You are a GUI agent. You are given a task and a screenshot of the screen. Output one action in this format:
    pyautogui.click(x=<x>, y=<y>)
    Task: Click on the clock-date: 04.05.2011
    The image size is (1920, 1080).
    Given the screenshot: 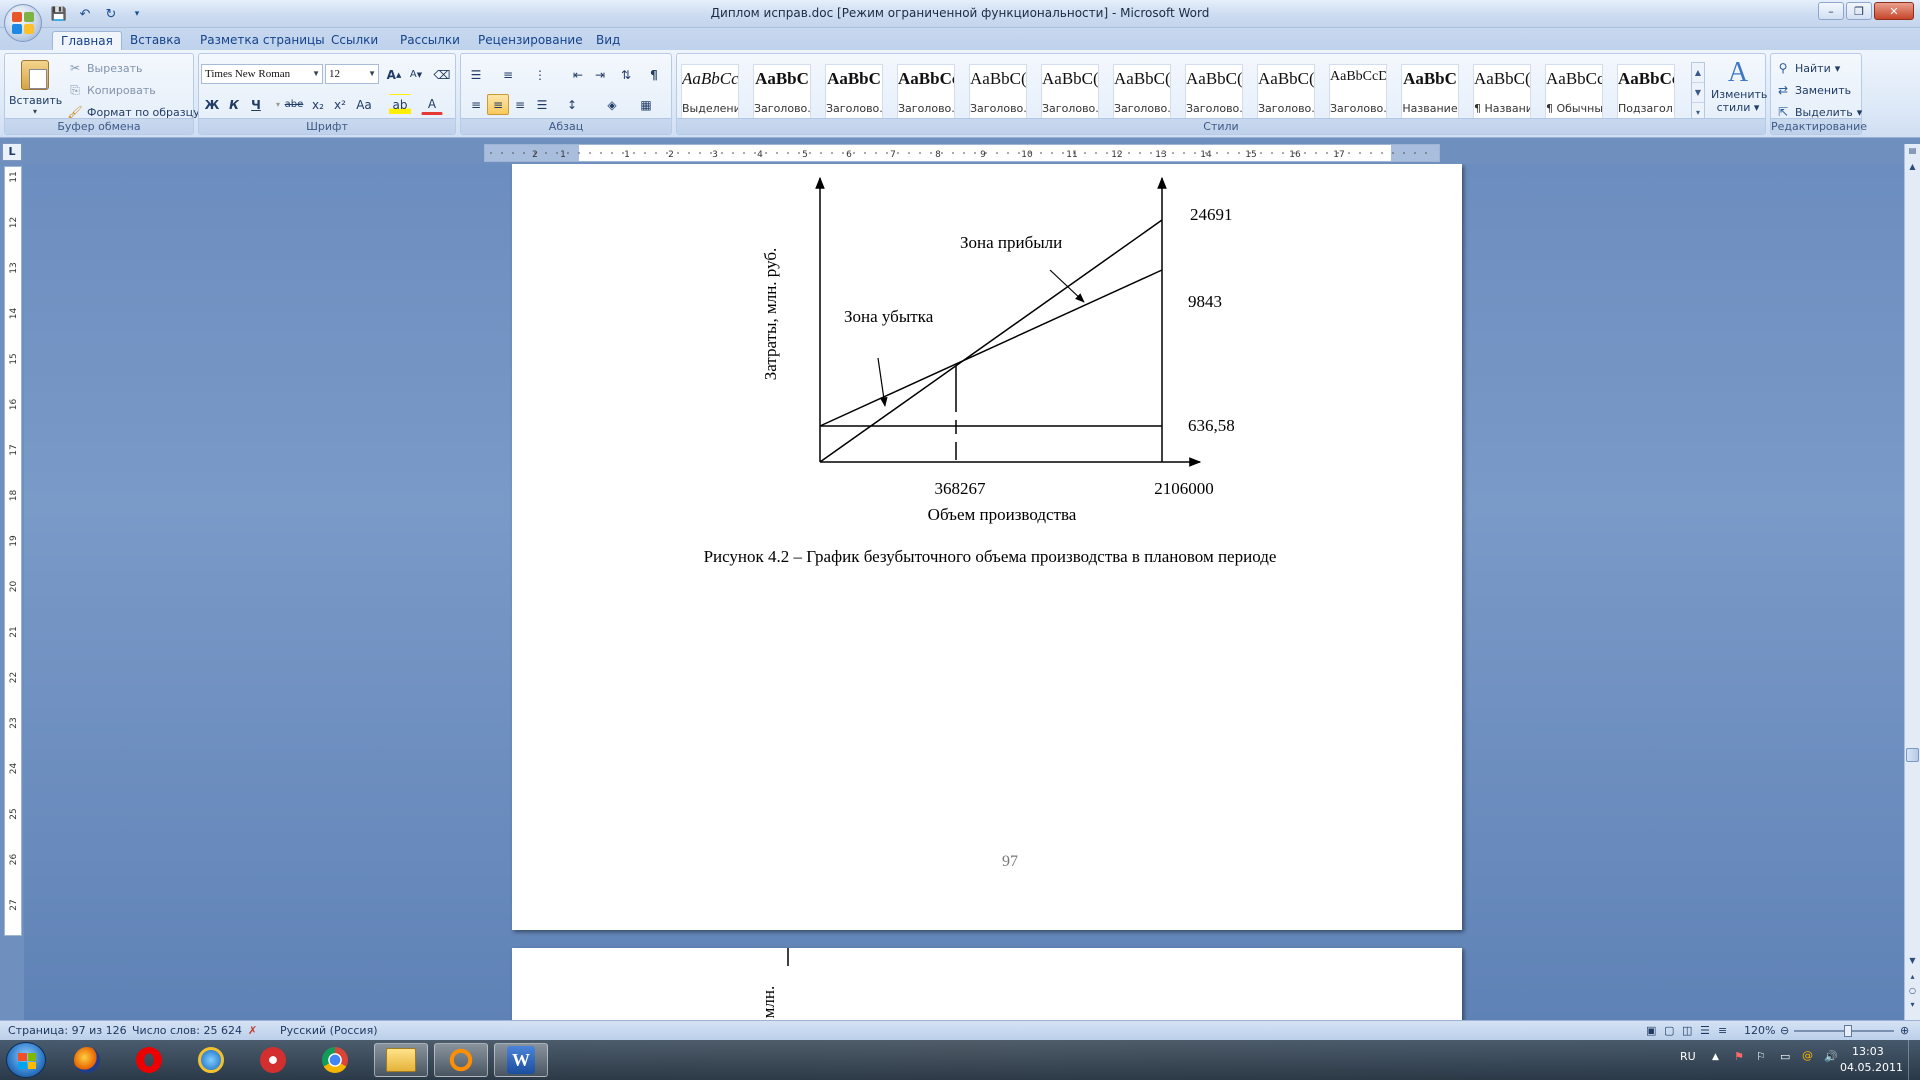 What is the action you would take?
    pyautogui.click(x=1871, y=1070)
    